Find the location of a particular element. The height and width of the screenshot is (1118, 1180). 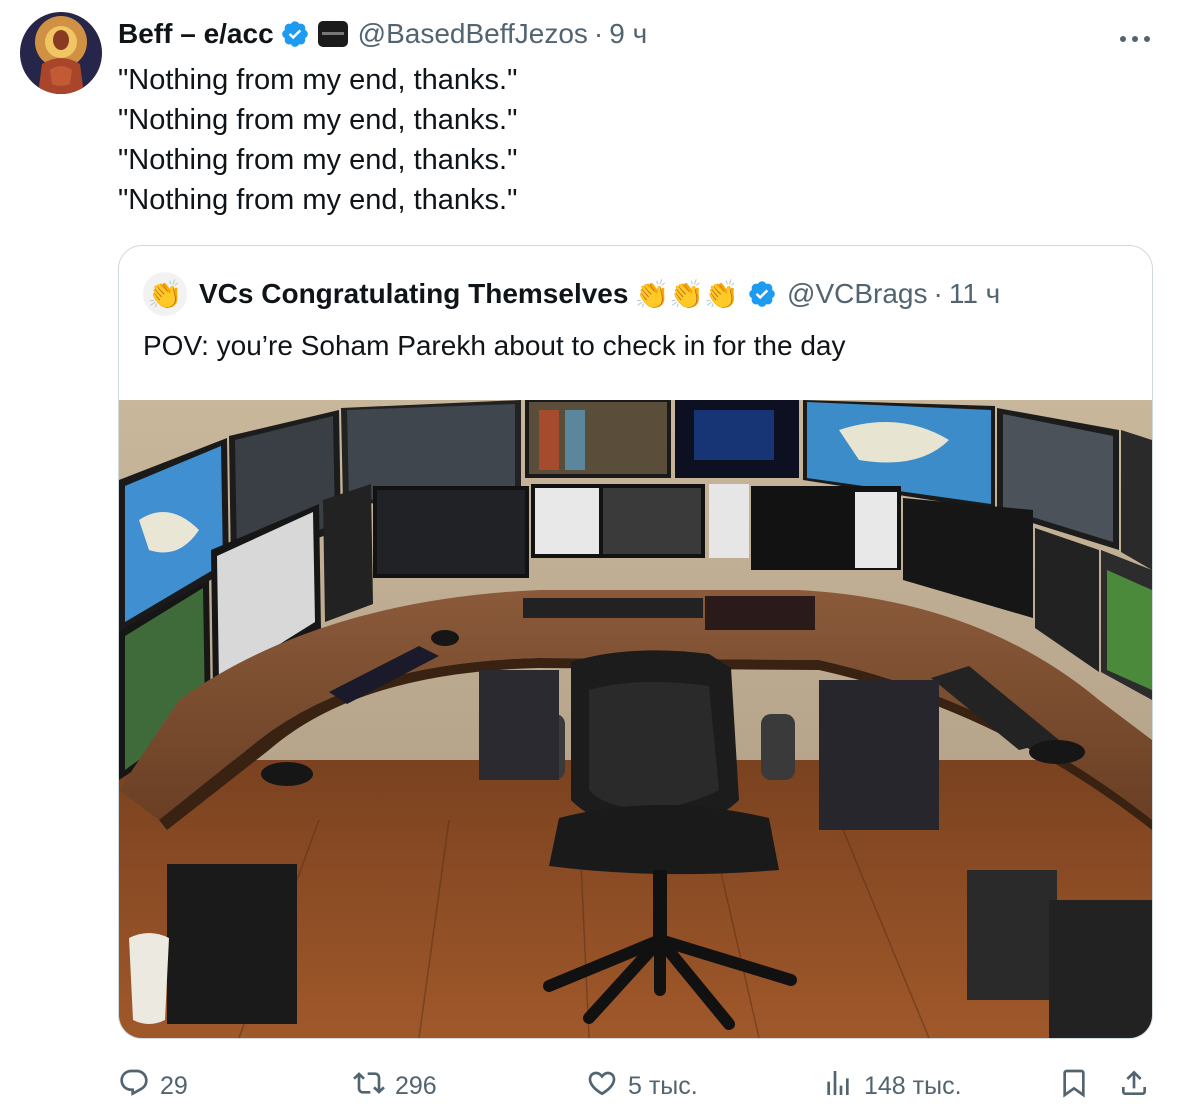

tweet-header: Beff – e/acc @BasedBeffJezos · 9 ч is located at coordinates (629, 34).